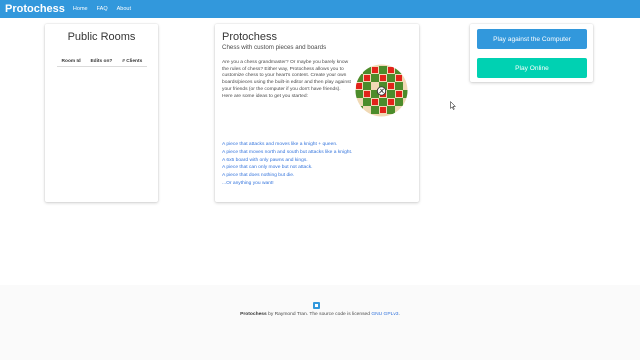 This screenshot has width=640, height=360. What do you see at coordinates (399, 314) in the screenshot?
I see `footer-end: .` at bounding box center [399, 314].